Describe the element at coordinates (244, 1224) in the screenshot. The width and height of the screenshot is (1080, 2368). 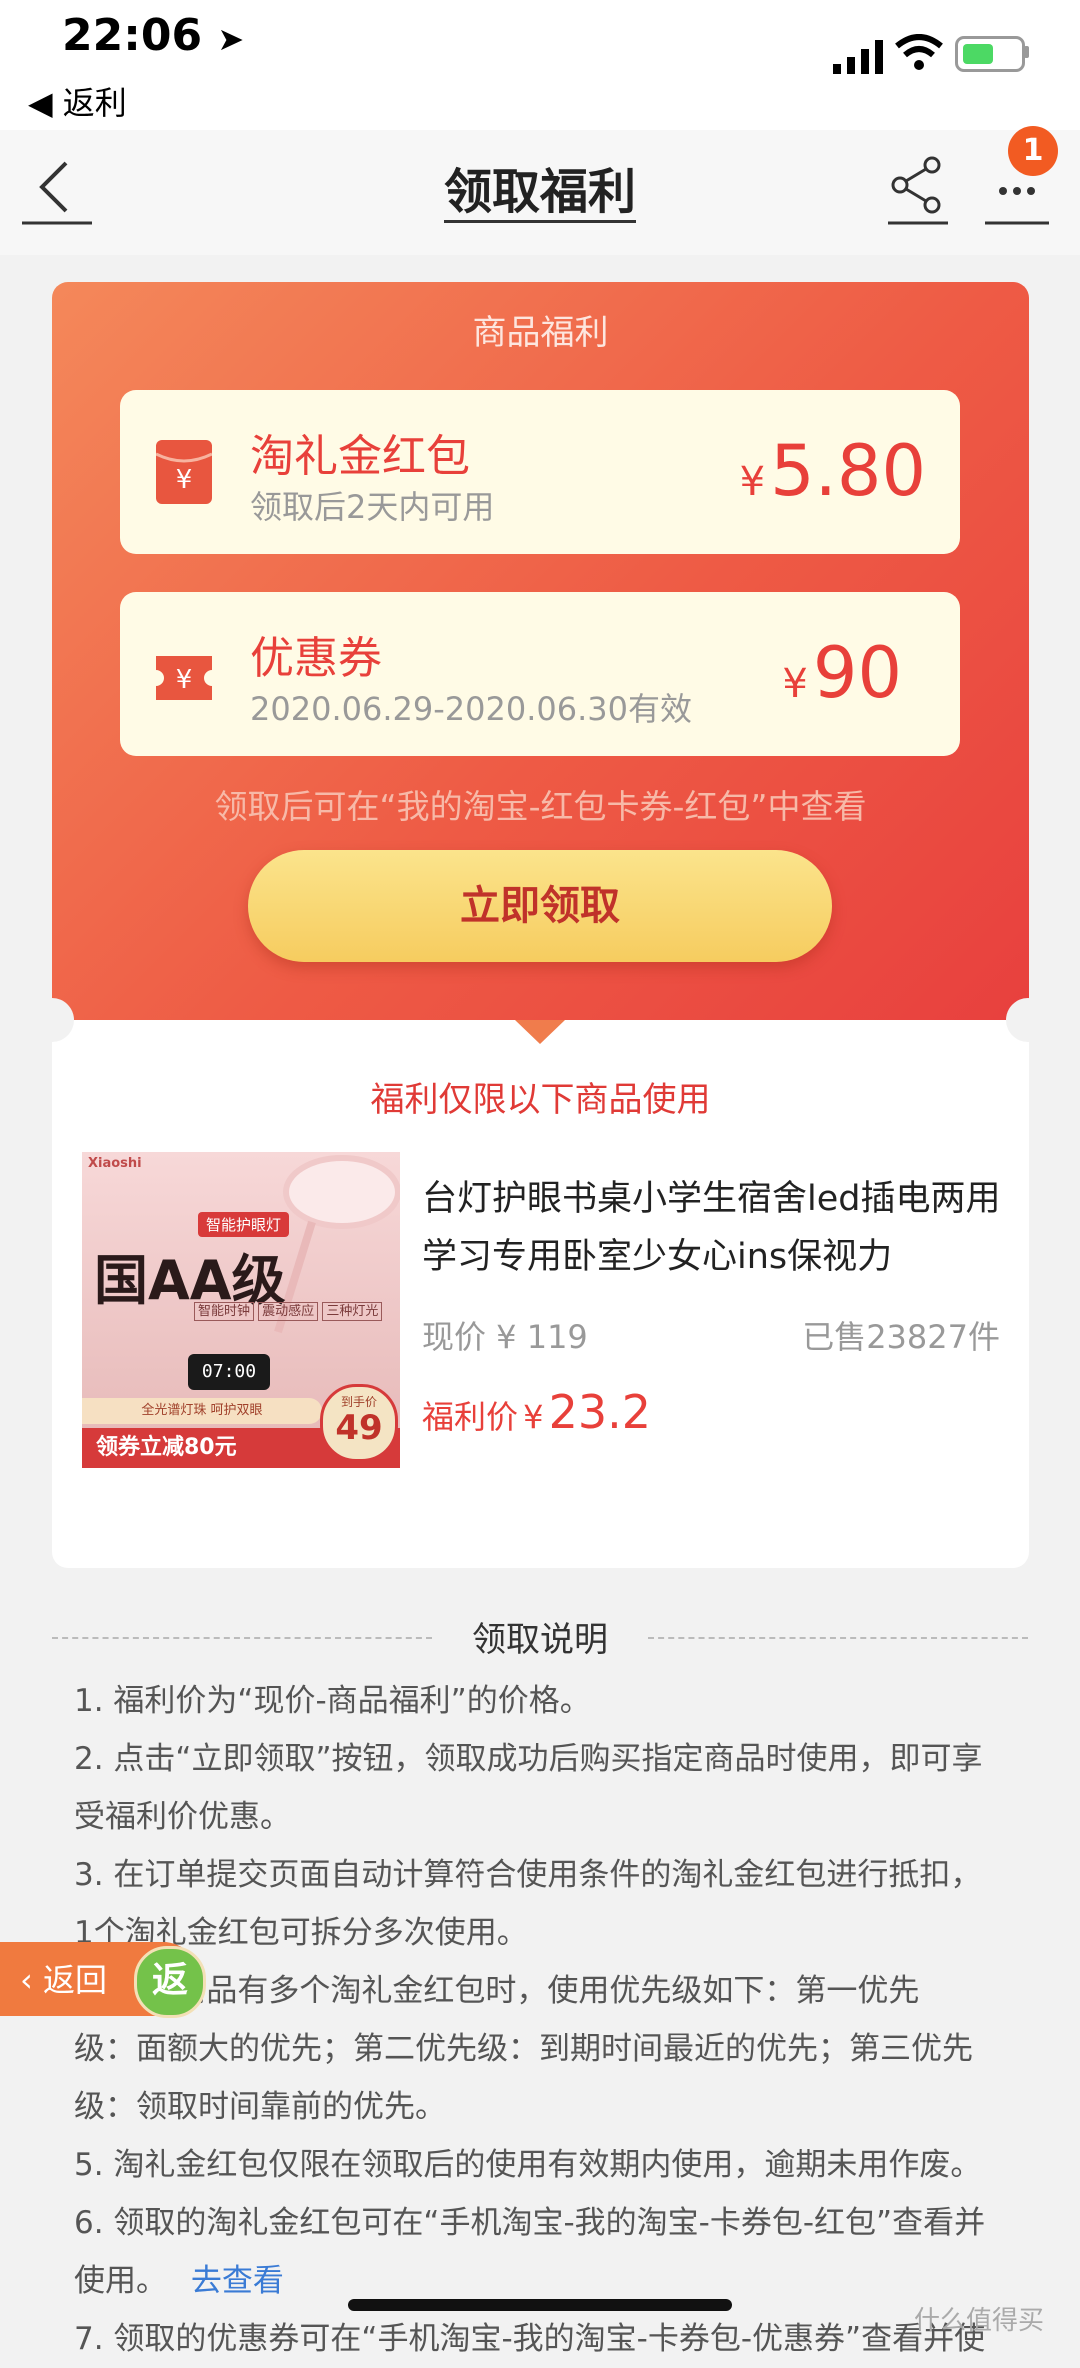
I see `product-tag: 智能护眼灯` at that location.